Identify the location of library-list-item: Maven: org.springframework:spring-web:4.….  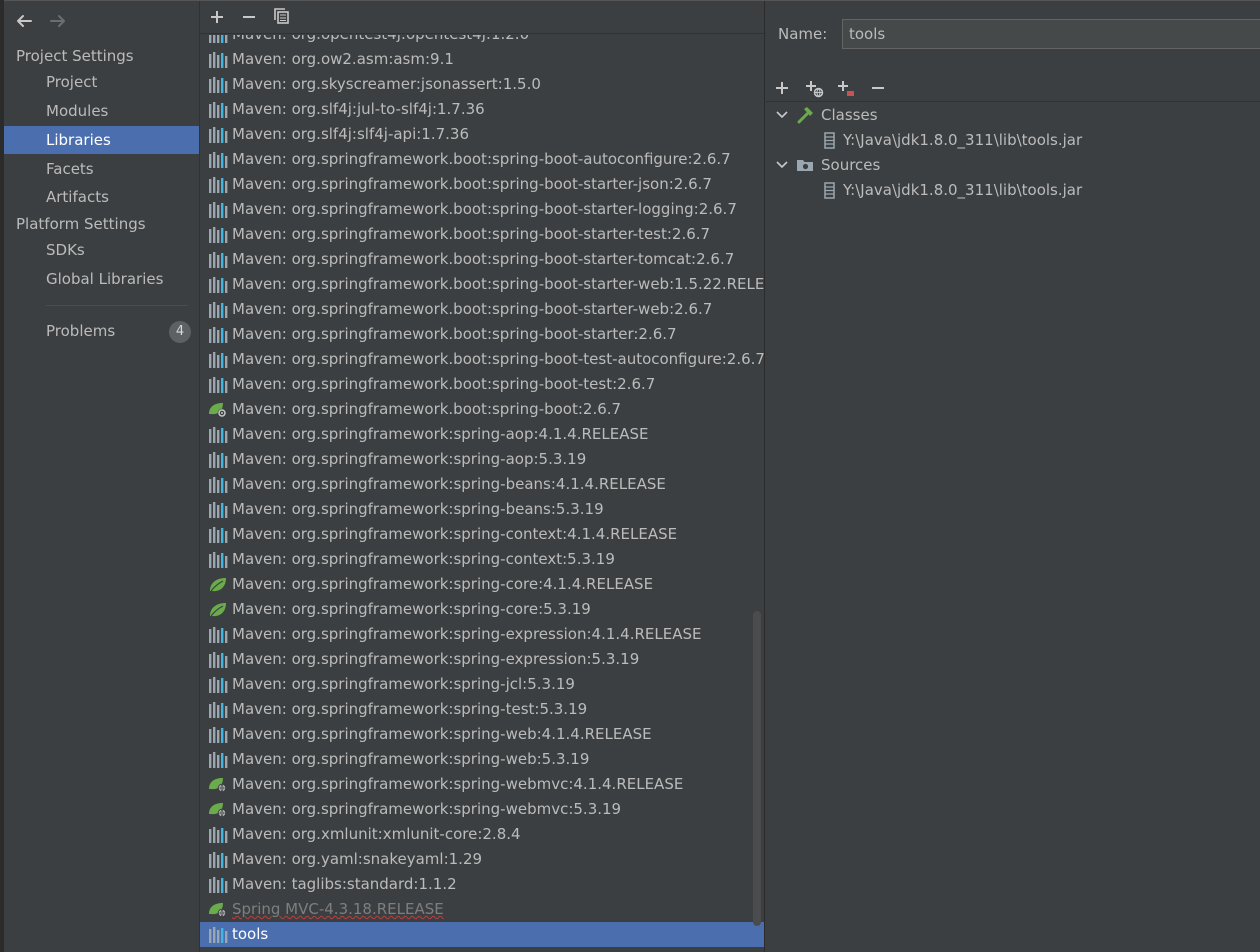
(482, 734).